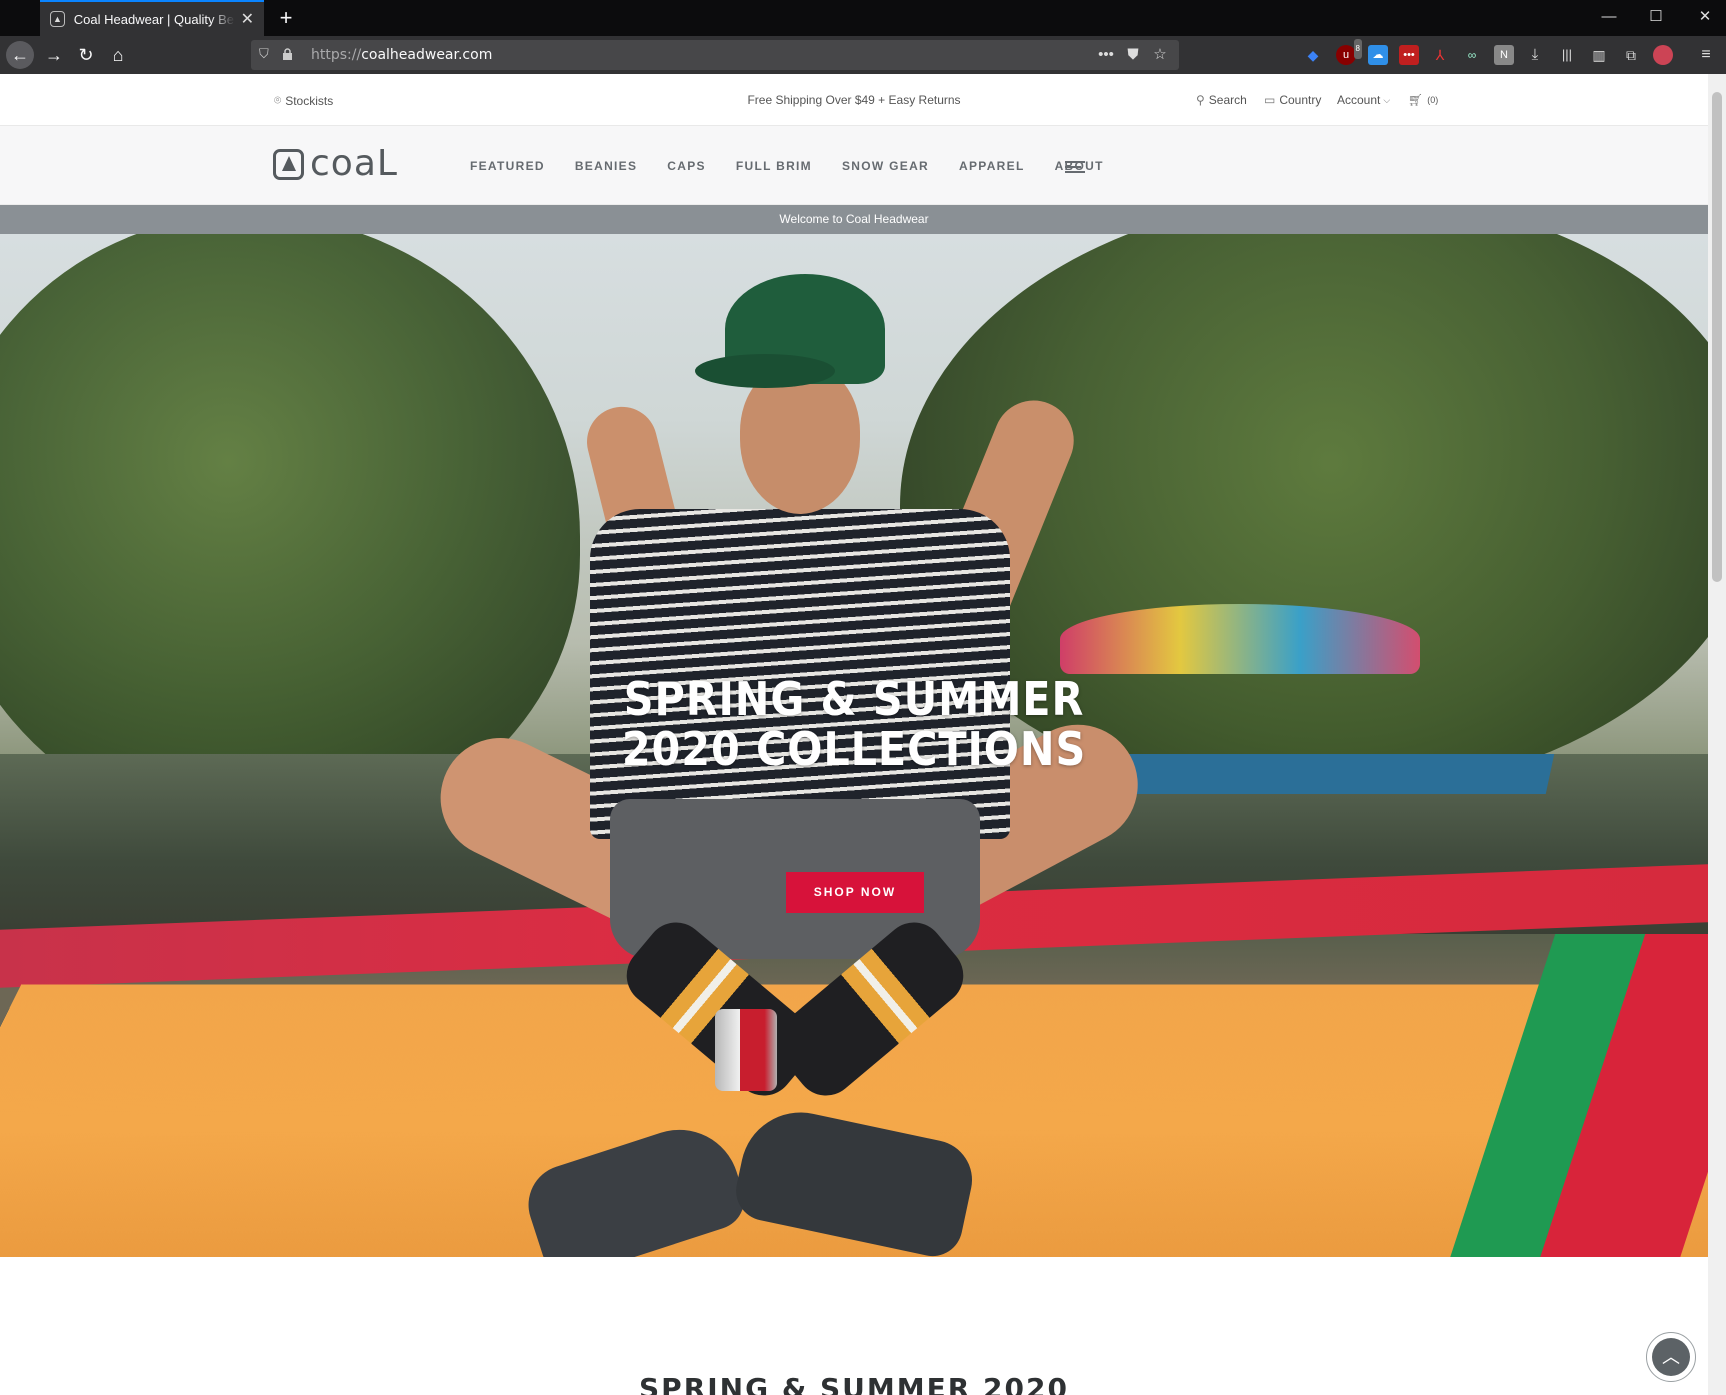 This screenshot has height=1395, width=1726. What do you see at coordinates (354, 164) in the screenshot?
I see `coal-logo-text: coaL` at bounding box center [354, 164].